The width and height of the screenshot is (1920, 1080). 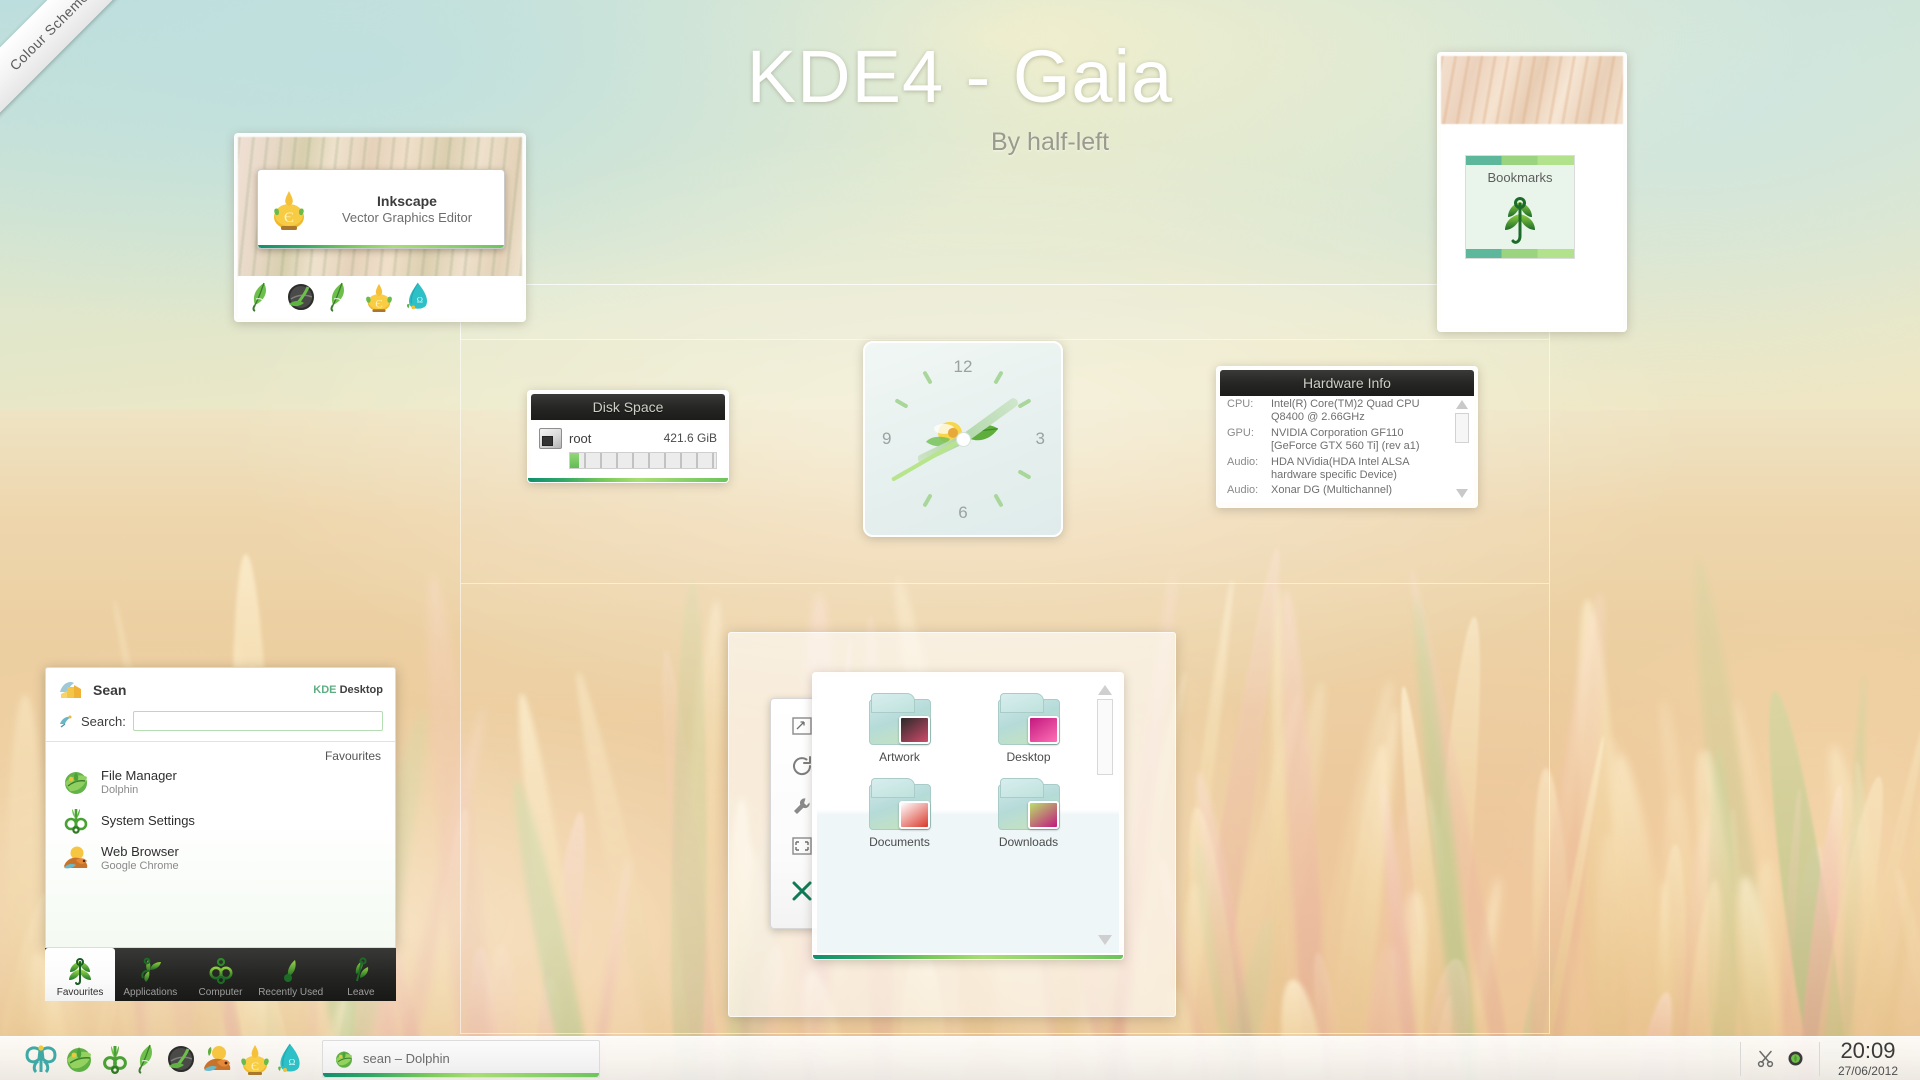 What do you see at coordinates (1332, 490) in the screenshot?
I see `hardware-info-value: Xonar DG (Multichannel)` at bounding box center [1332, 490].